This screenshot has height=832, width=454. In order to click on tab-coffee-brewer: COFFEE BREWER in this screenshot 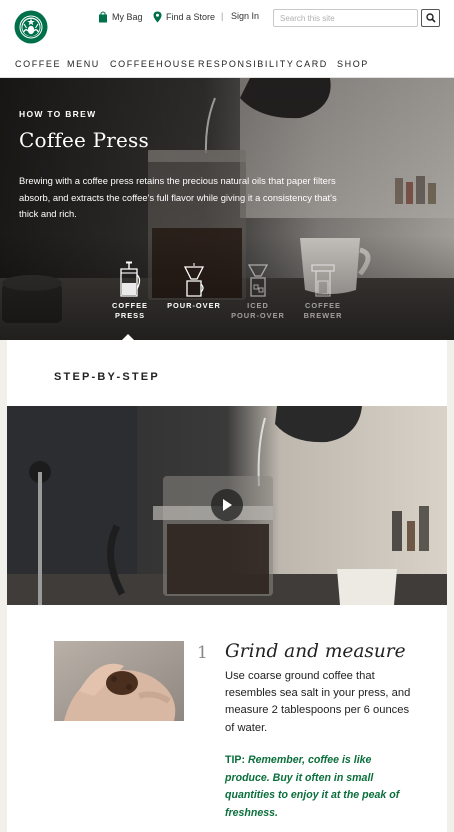, I will do `click(323, 290)`.